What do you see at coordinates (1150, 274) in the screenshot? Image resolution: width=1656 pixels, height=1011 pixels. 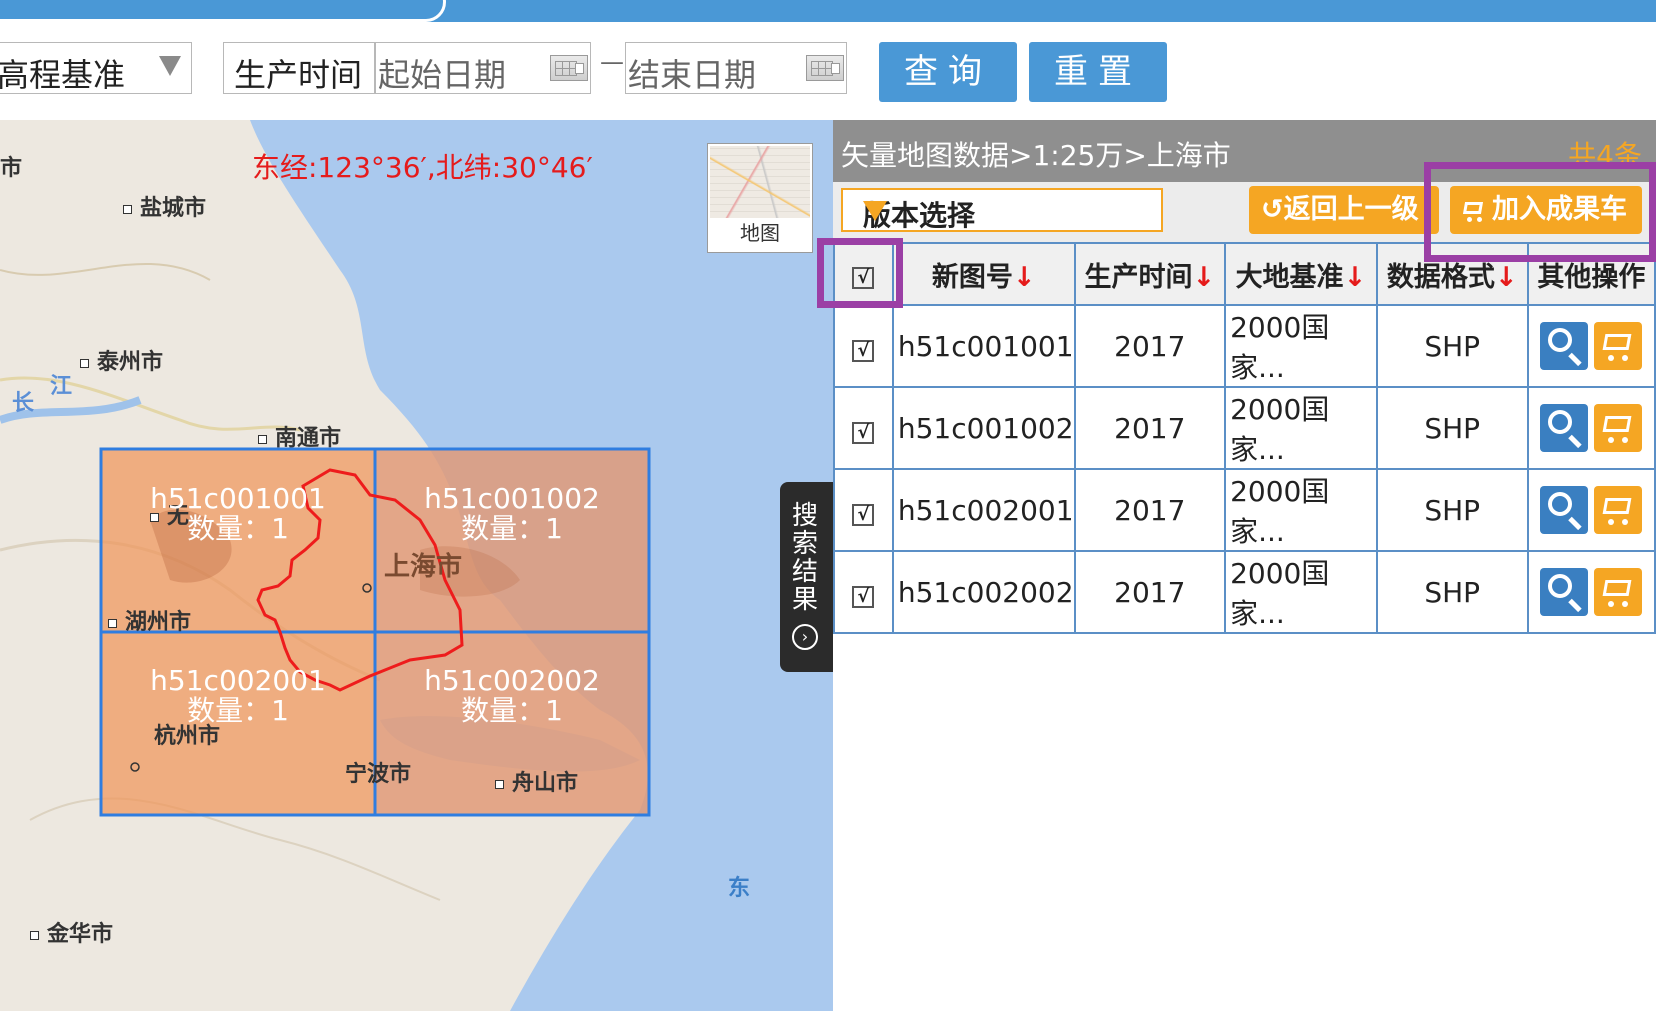 I see `column-header-production-time: 生产时间↓` at bounding box center [1150, 274].